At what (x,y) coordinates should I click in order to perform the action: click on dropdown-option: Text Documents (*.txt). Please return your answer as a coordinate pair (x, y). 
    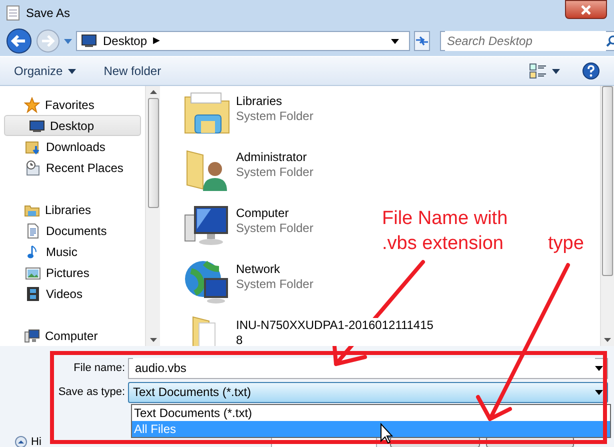
    Looking at the image, I should click on (371, 413).